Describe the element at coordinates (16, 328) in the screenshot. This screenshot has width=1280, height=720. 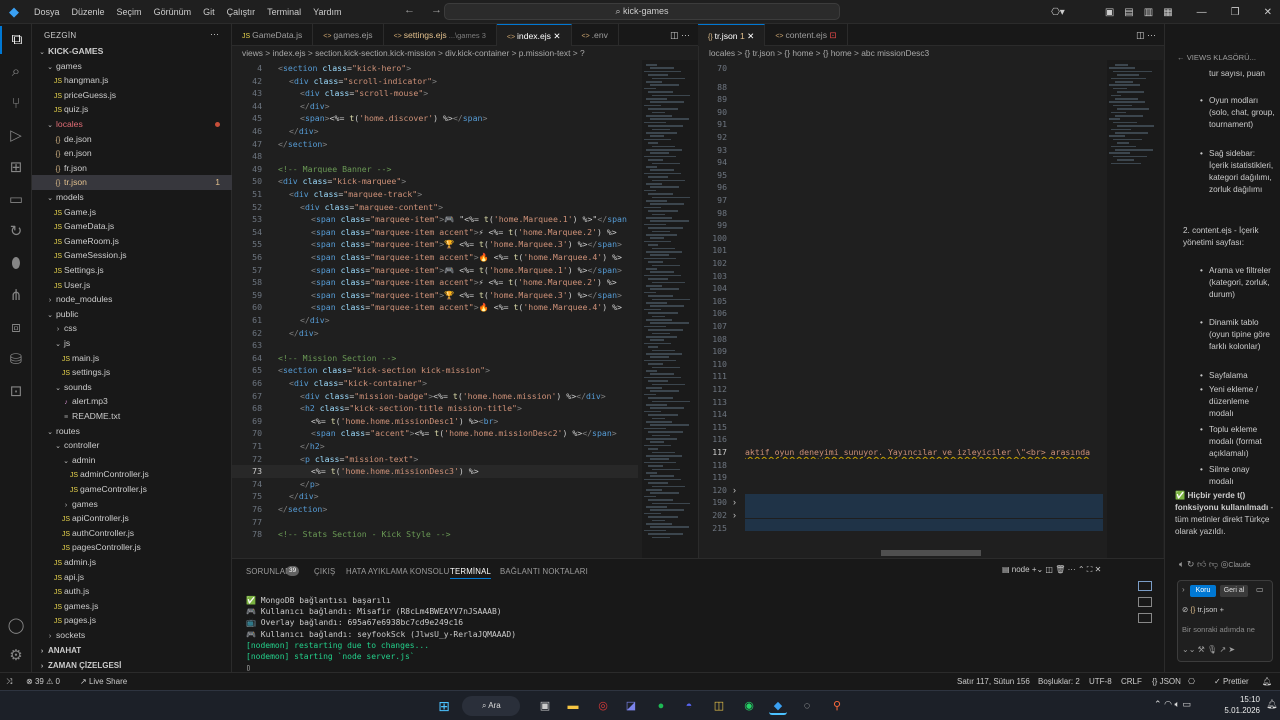
I see `containers-icon: ⧈` at that location.